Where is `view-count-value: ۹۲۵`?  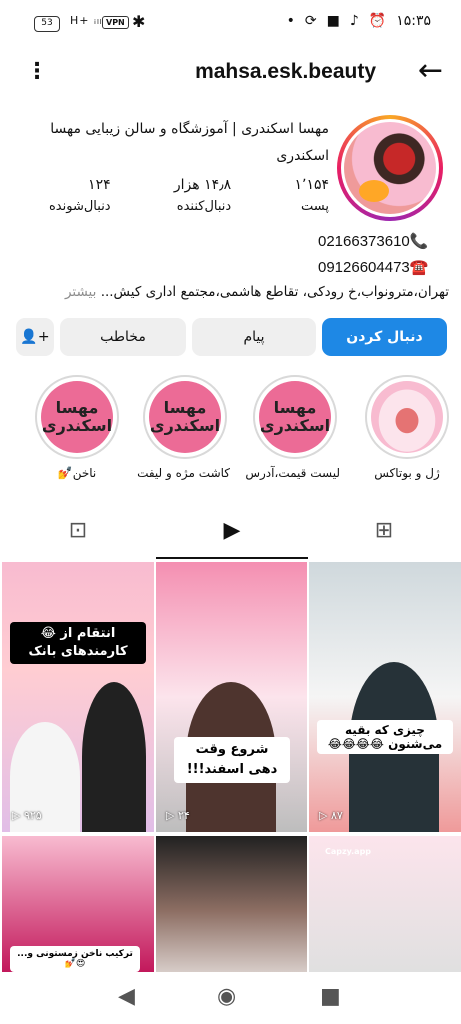
view-count-value: ۹۲۵ is located at coordinates (32, 815).